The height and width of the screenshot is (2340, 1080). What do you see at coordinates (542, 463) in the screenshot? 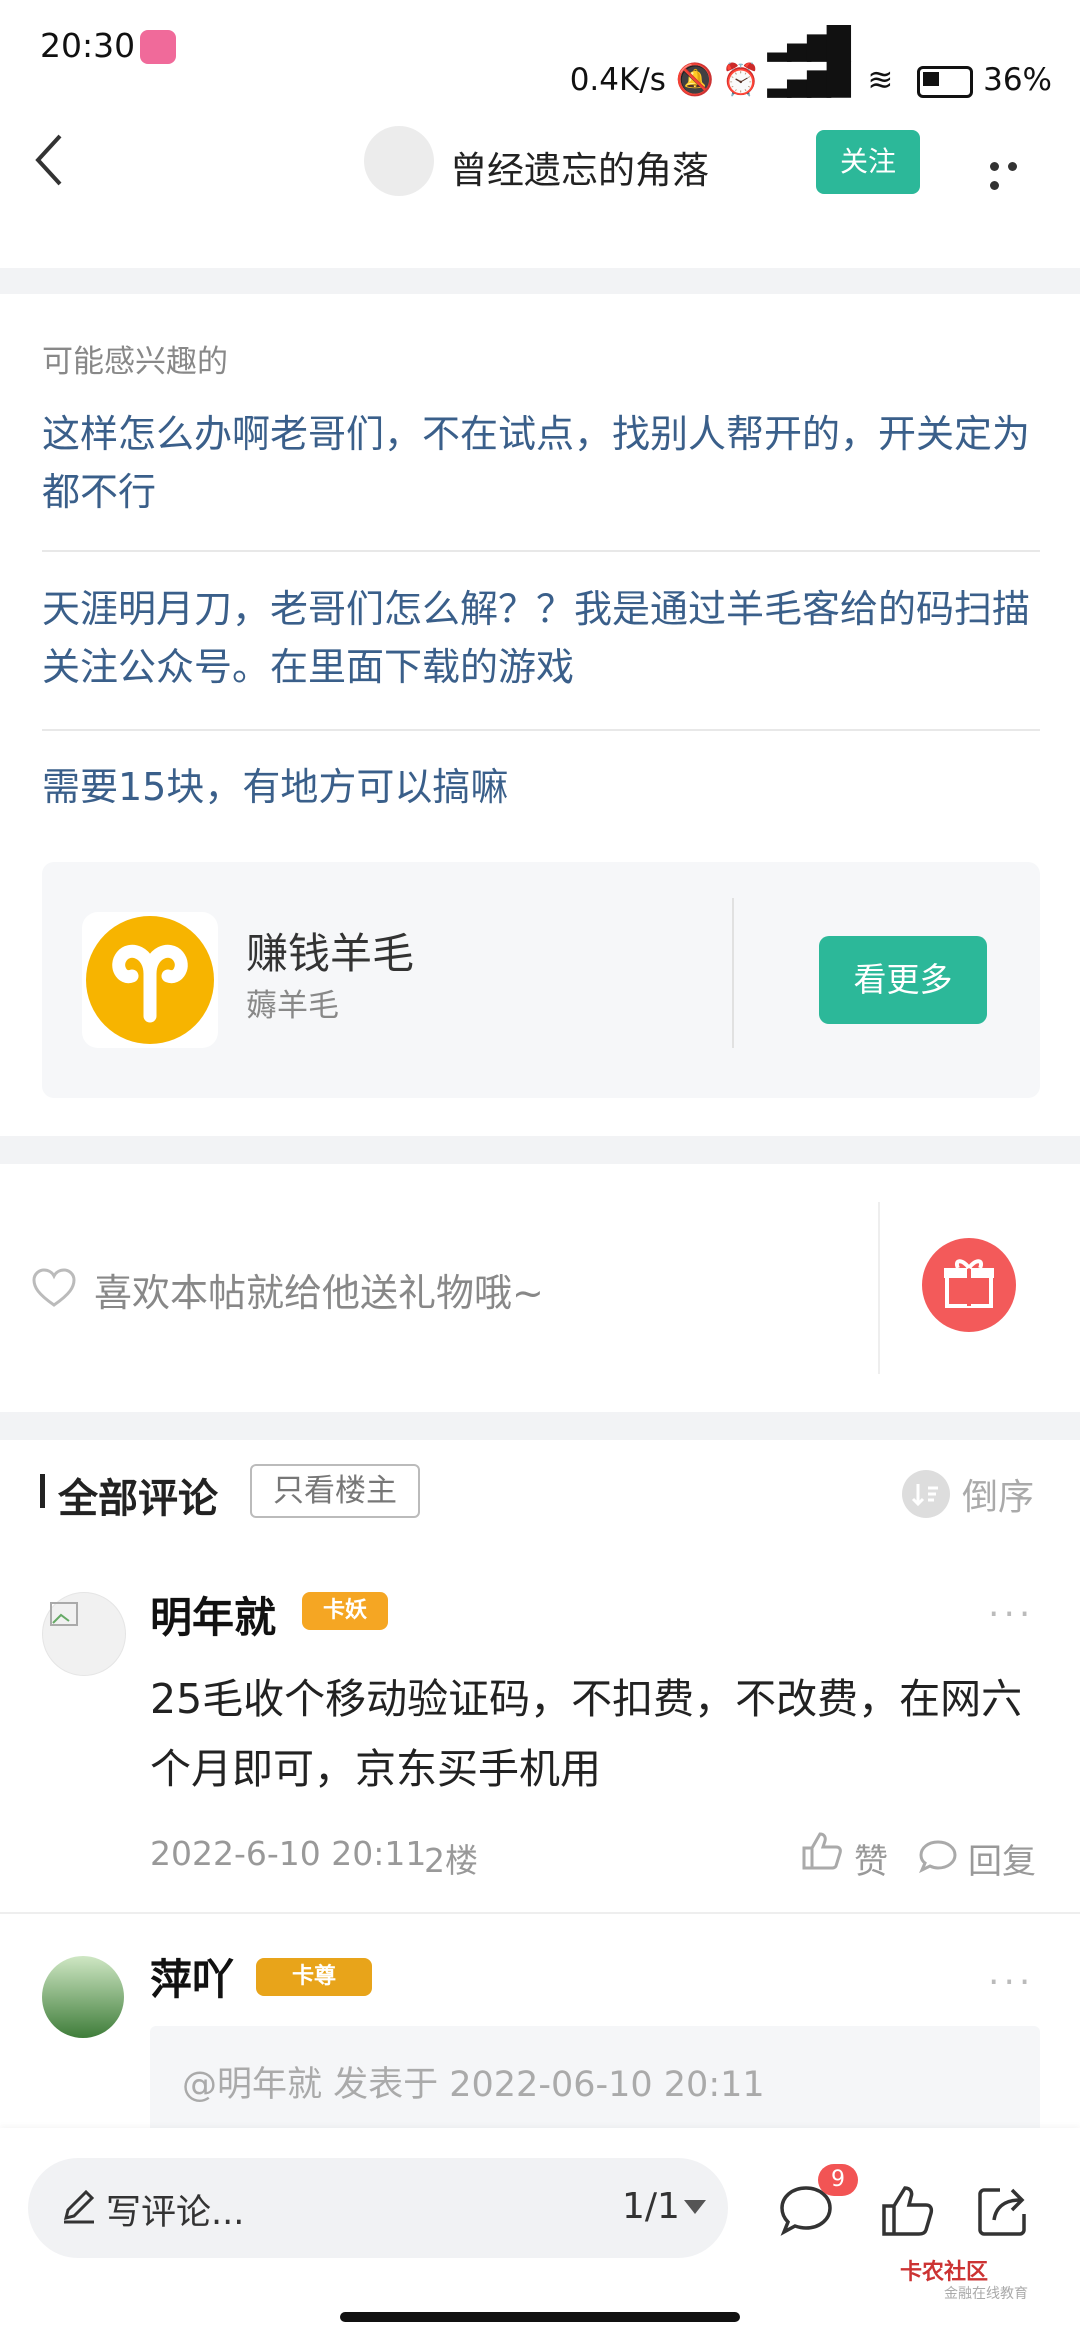
I see `related-item: 这样怎么办啊老哥们，不在试点，找别人帮开的，开关定为都不行` at bounding box center [542, 463].